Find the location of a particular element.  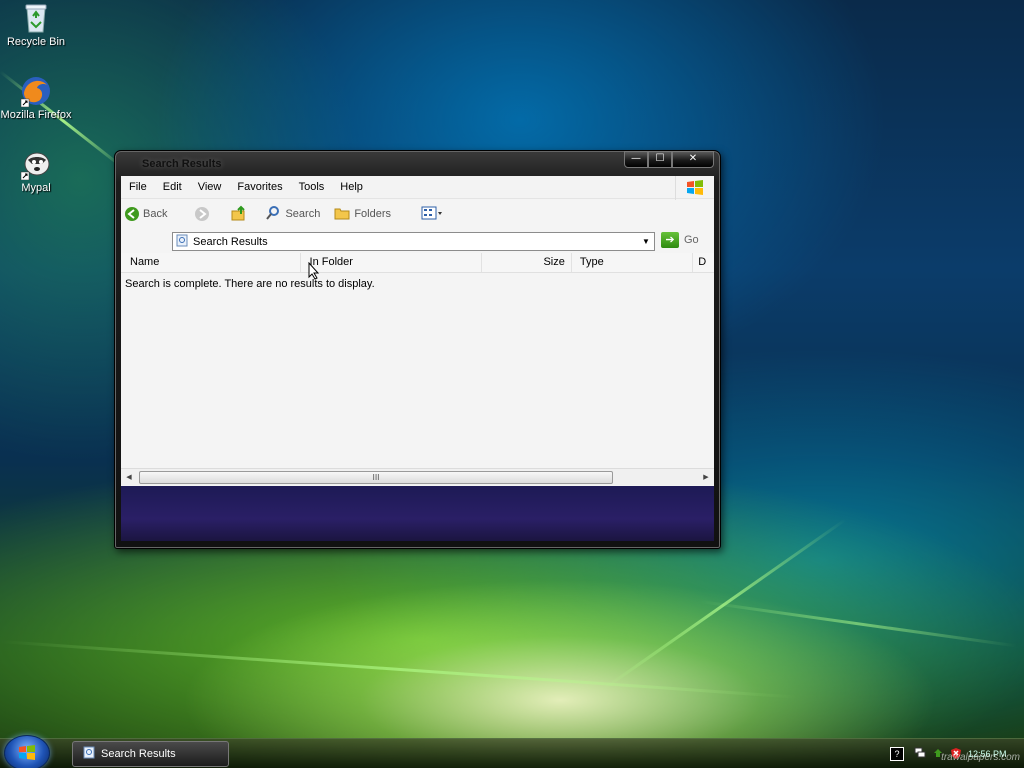

address-row: Search Results ▼ ➔ Go is located at coordinates (417, 241).